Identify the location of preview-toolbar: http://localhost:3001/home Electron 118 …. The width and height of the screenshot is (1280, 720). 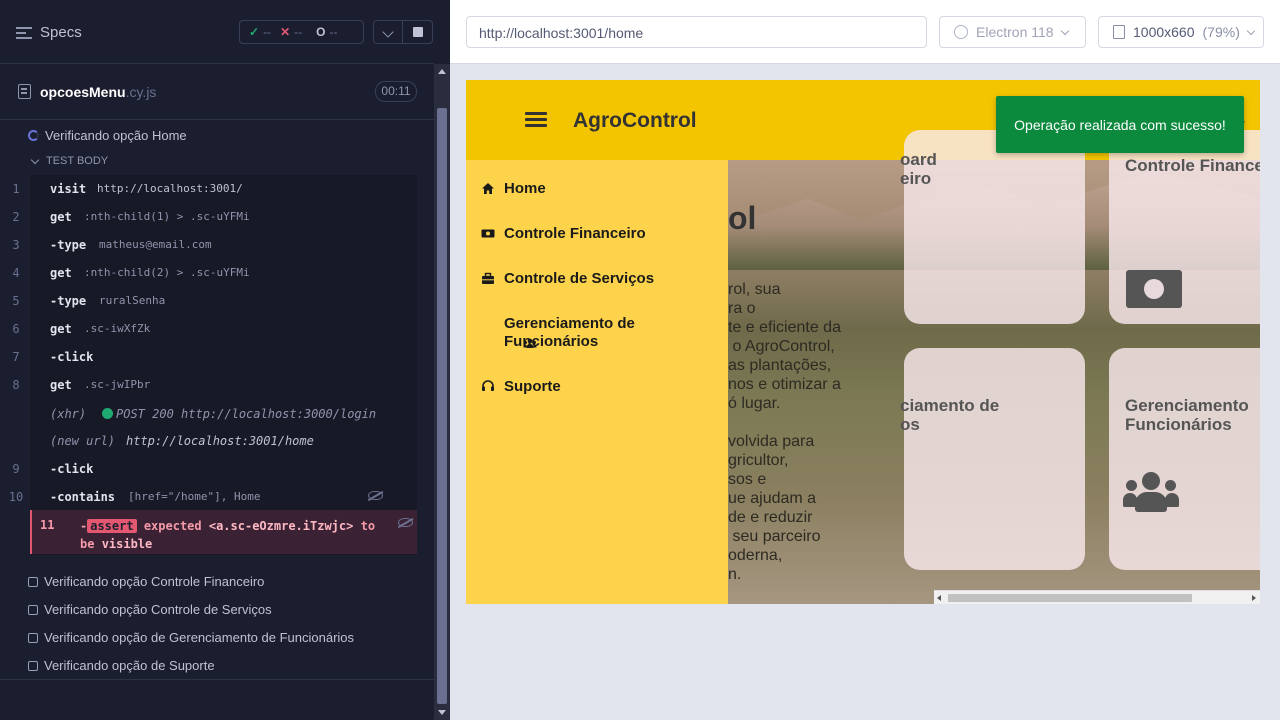
(865, 32).